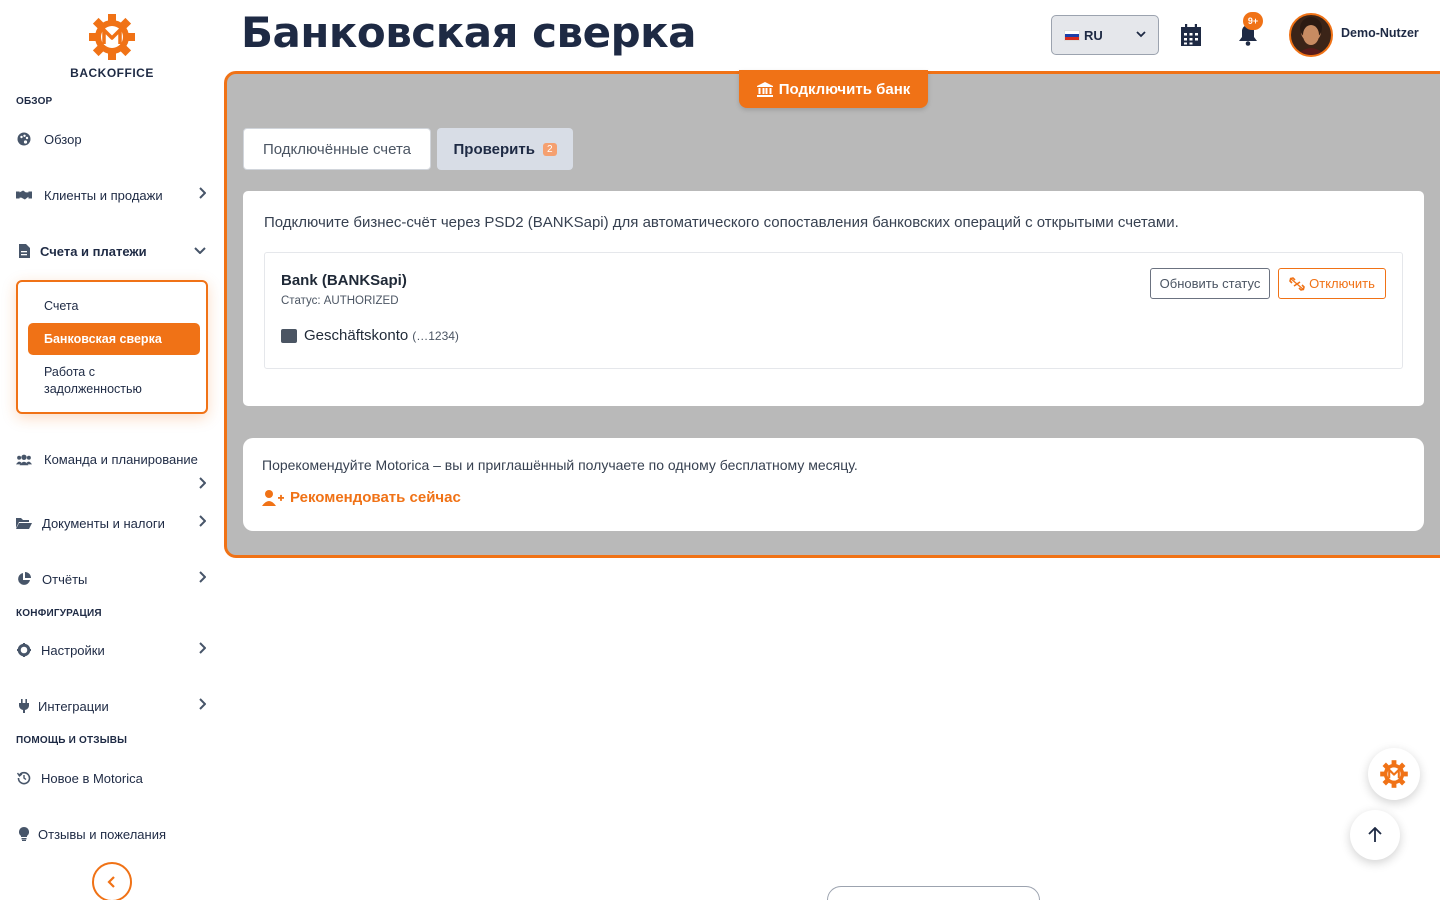 This screenshot has height=900, width=1440. I want to click on logo-text: BACKOFFICE, so click(112, 73).